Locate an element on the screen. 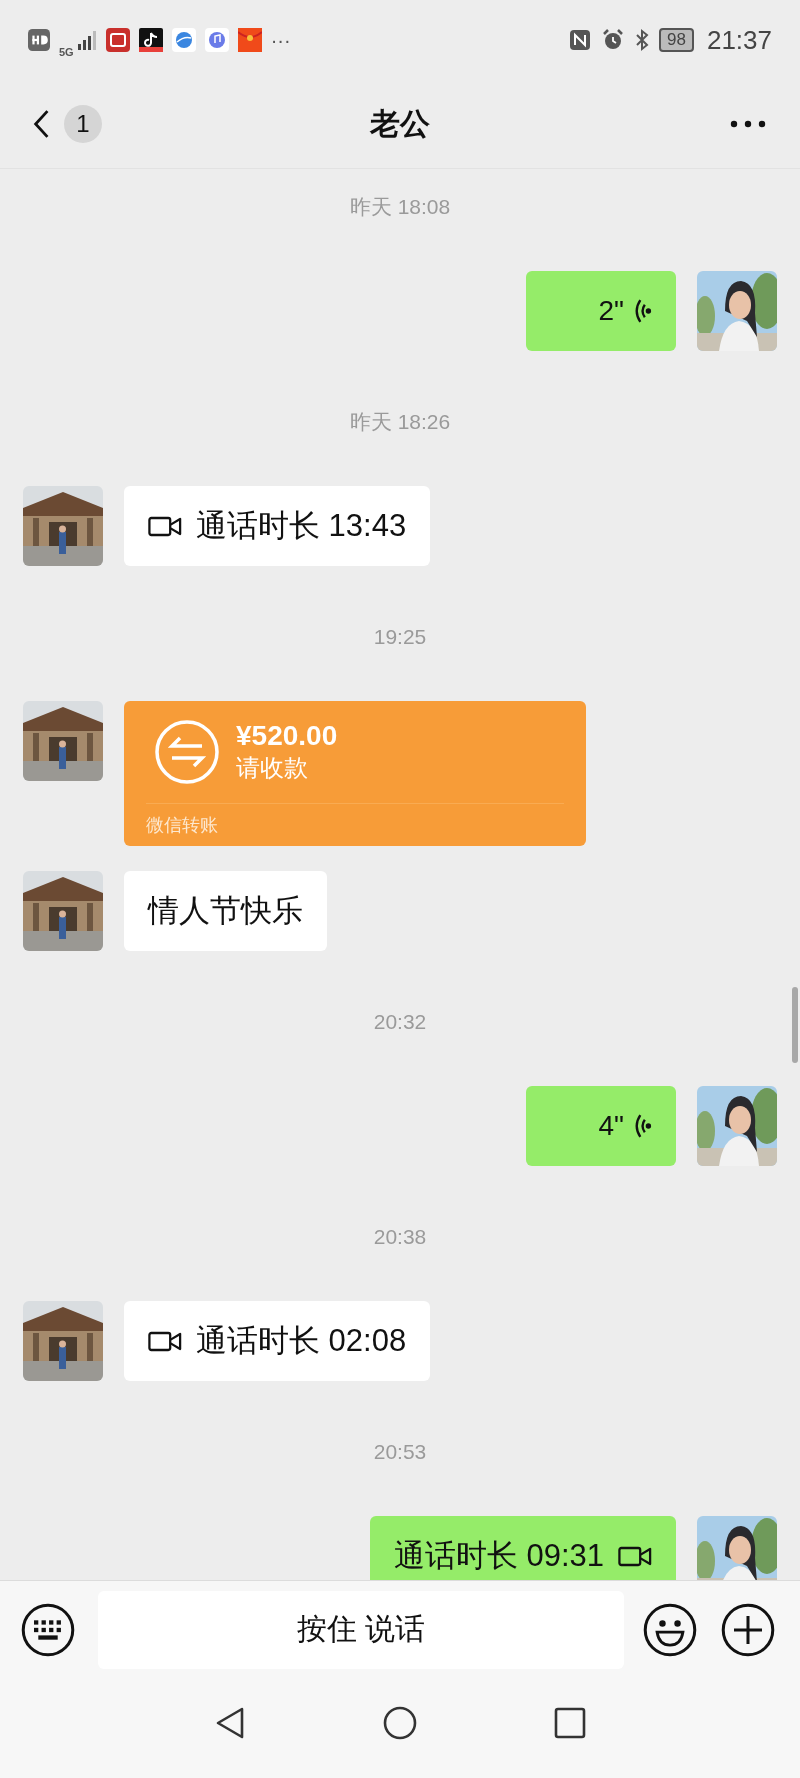 The image size is (800, 1778). hold-to-talk-button: 按住 说话 is located at coordinates (361, 1629).